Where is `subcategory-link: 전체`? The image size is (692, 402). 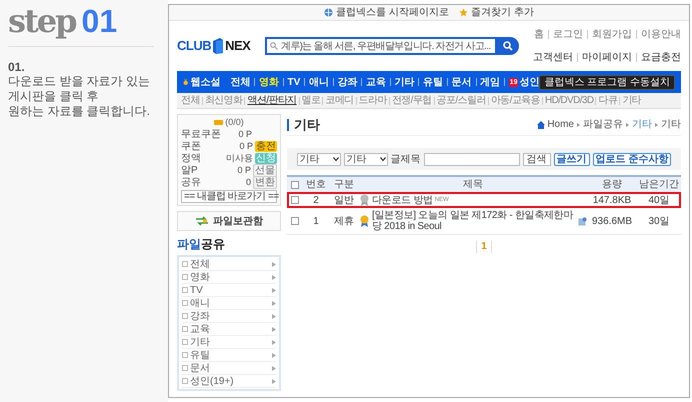 subcategory-link: 전체 is located at coordinates (190, 100).